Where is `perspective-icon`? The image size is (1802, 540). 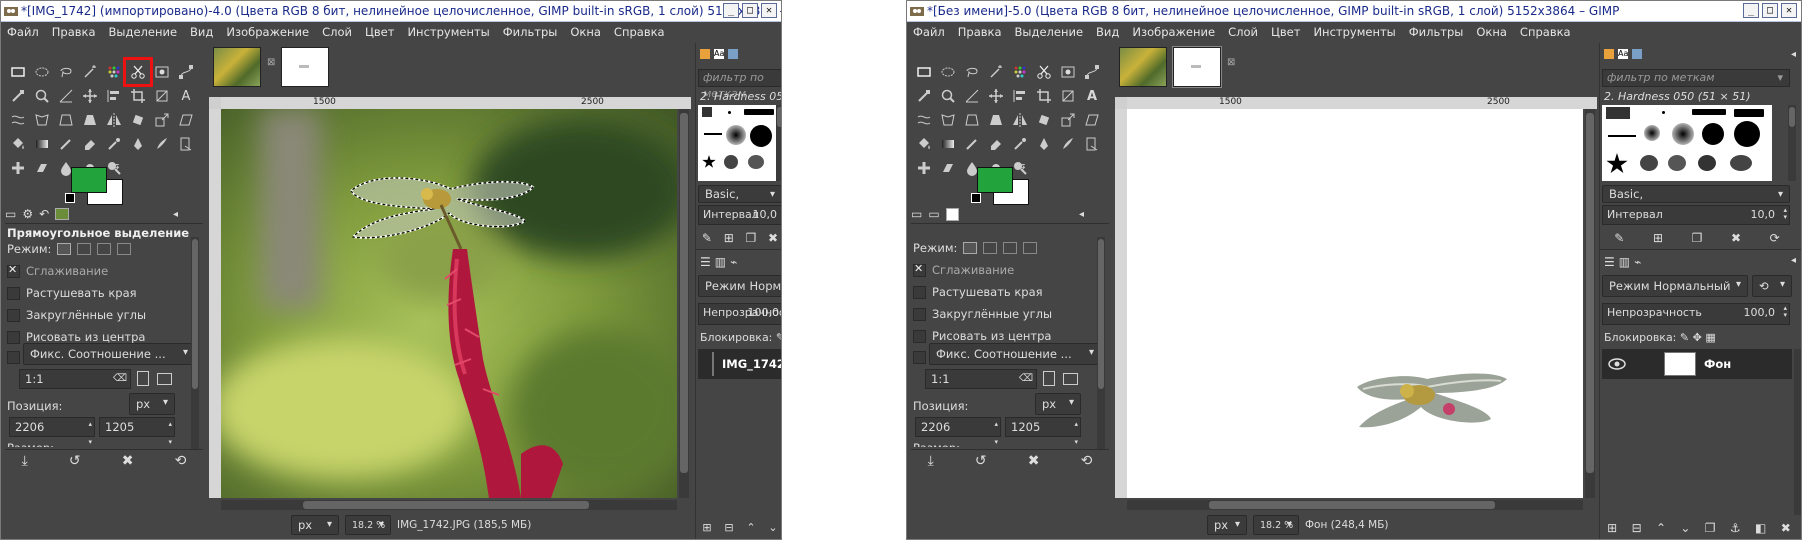 perspective-icon is located at coordinates (996, 120).